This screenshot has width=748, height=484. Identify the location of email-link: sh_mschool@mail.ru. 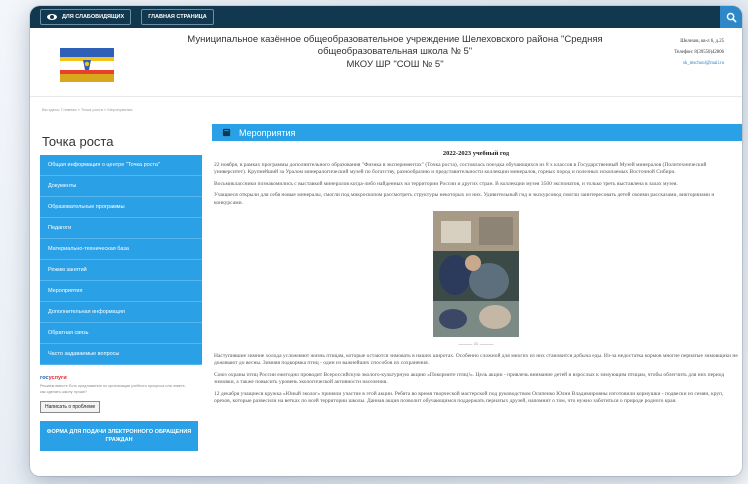
(699, 63).